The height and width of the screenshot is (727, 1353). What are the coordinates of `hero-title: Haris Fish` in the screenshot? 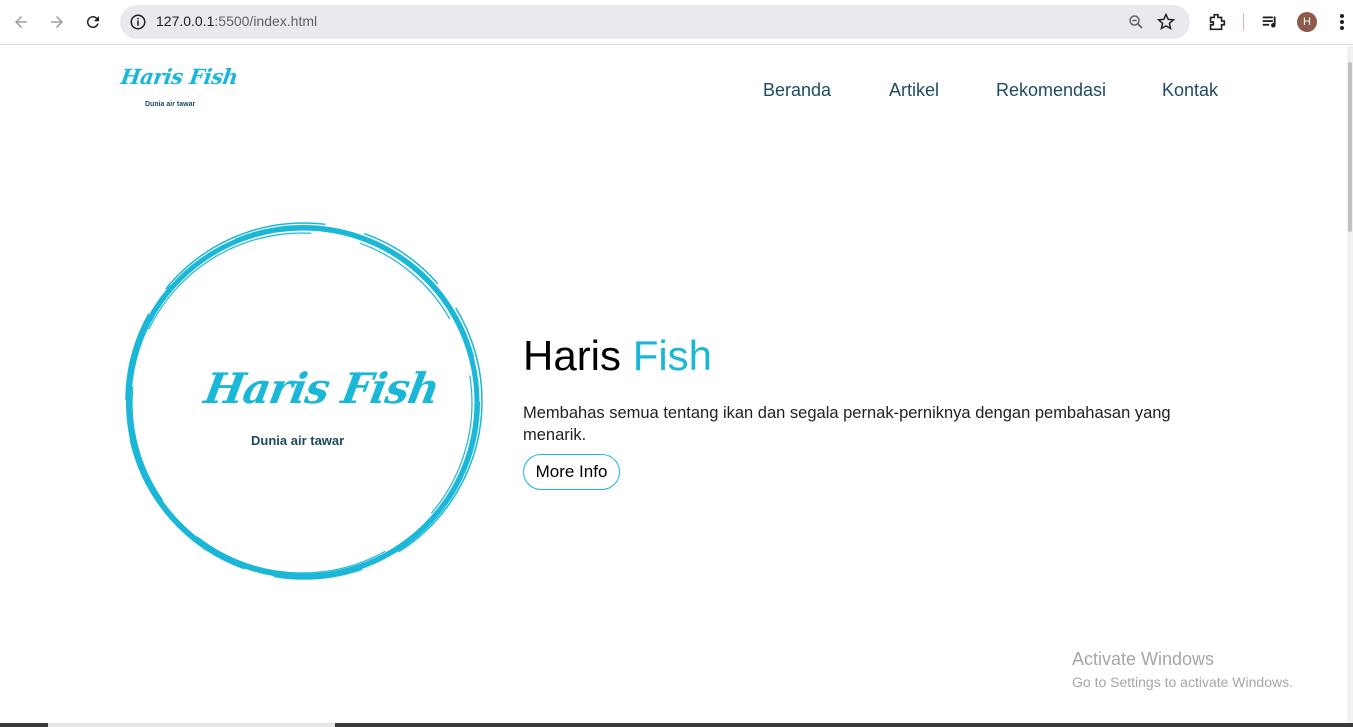 It's located at (617, 356).